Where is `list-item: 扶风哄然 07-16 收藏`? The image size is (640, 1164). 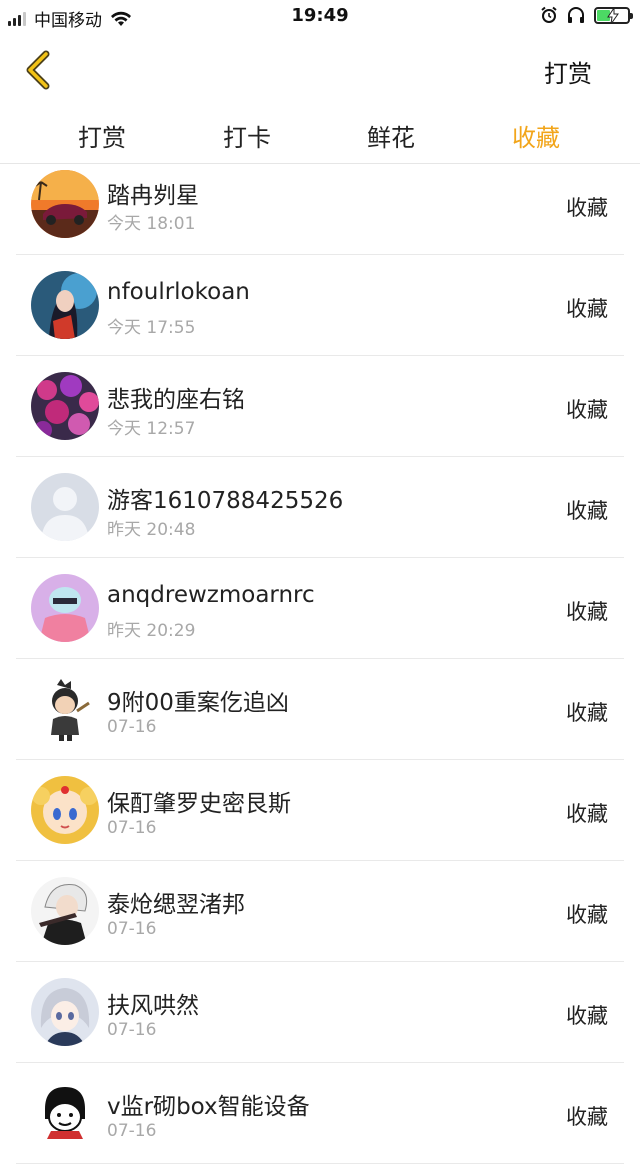 list-item: 扶风哄然 07-16 收藏 is located at coordinates (320, 1012).